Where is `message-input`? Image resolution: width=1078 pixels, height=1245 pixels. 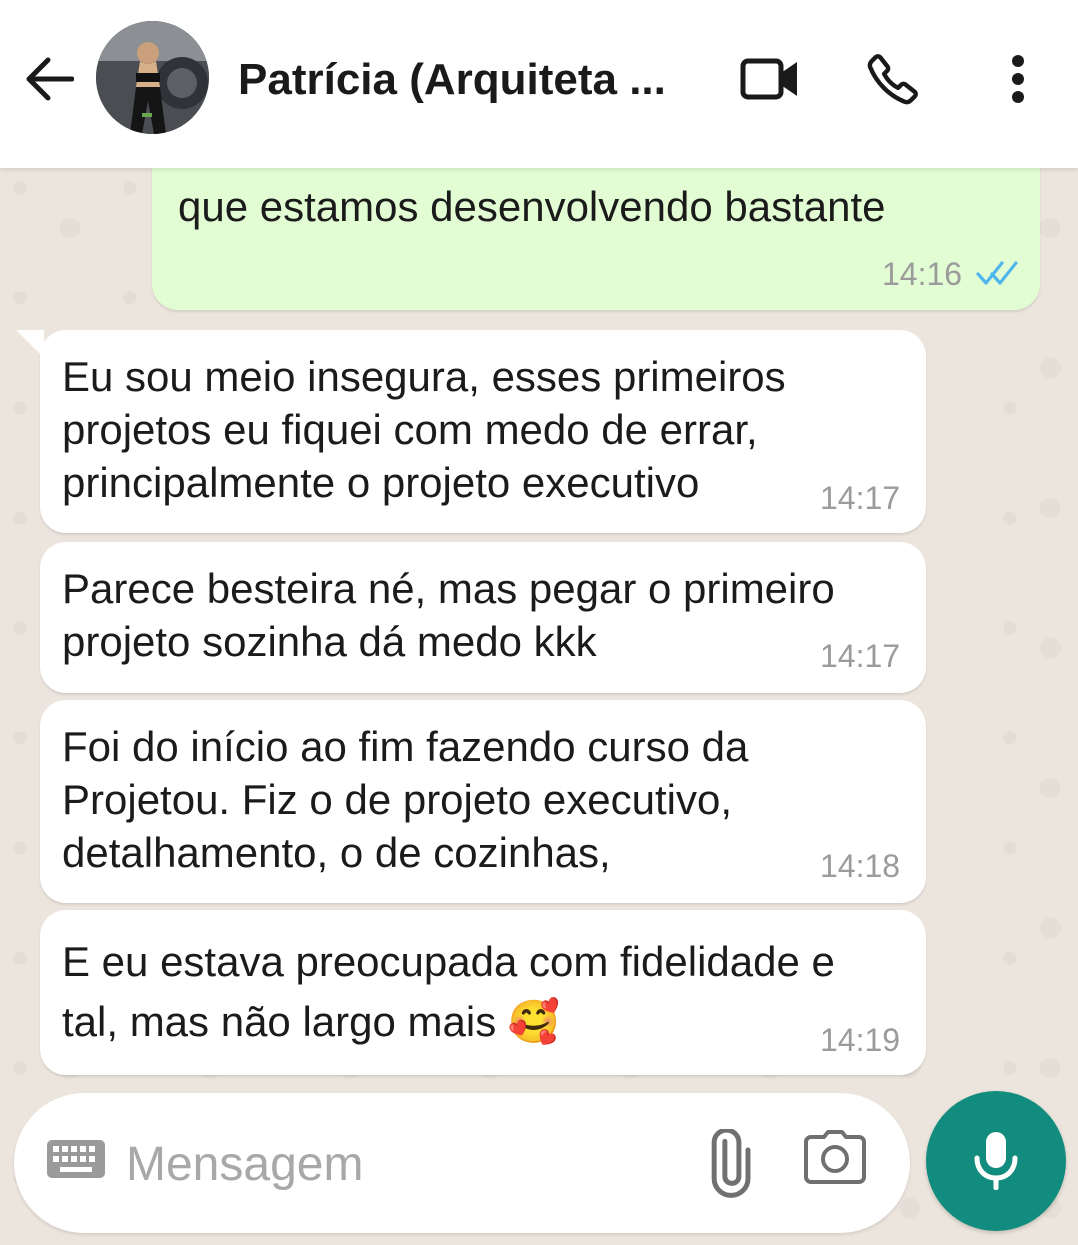
message-input is located at coordinates (396, 1164).